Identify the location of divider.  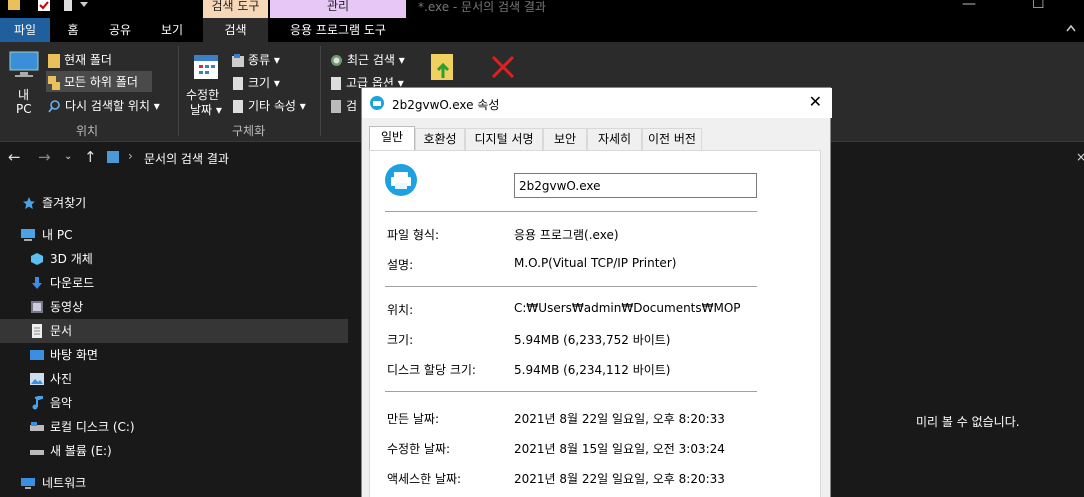
(571, 391).